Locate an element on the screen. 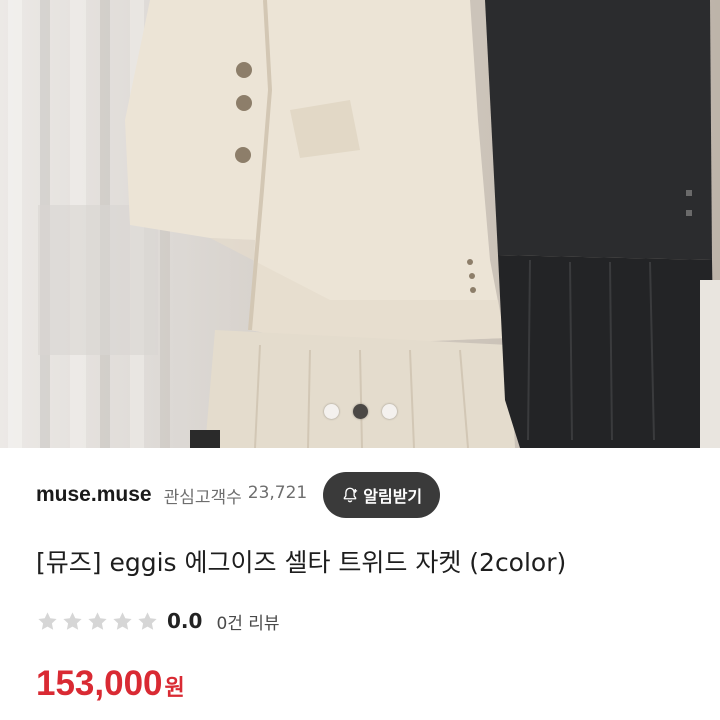 This screenshot has width=720, height=720. price-value: 153,000 is located at coordinates (99, 683).